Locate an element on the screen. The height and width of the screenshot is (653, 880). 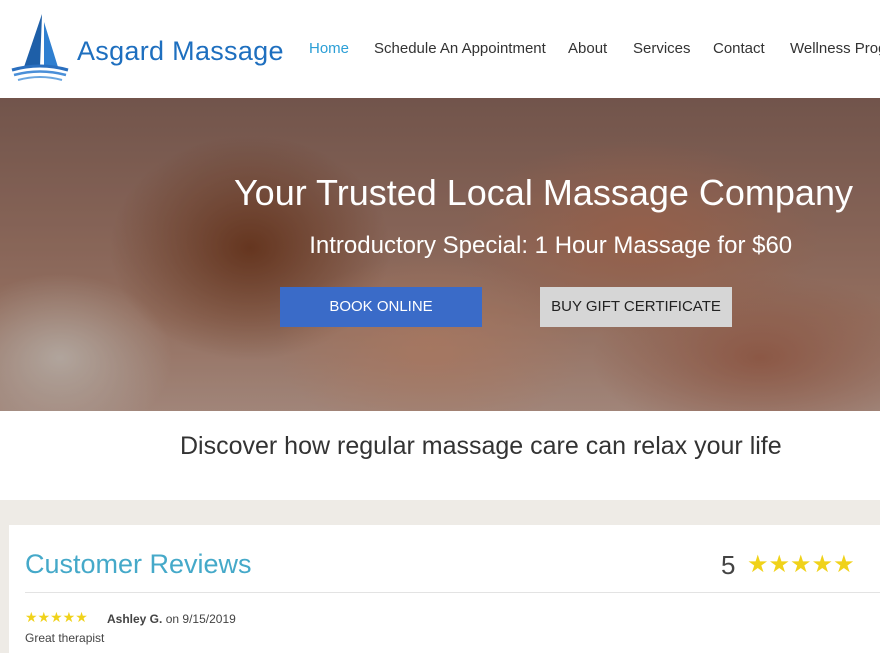
review-meta: Ashley G. on 9/15/2019 is located at coordinates (171, 619).